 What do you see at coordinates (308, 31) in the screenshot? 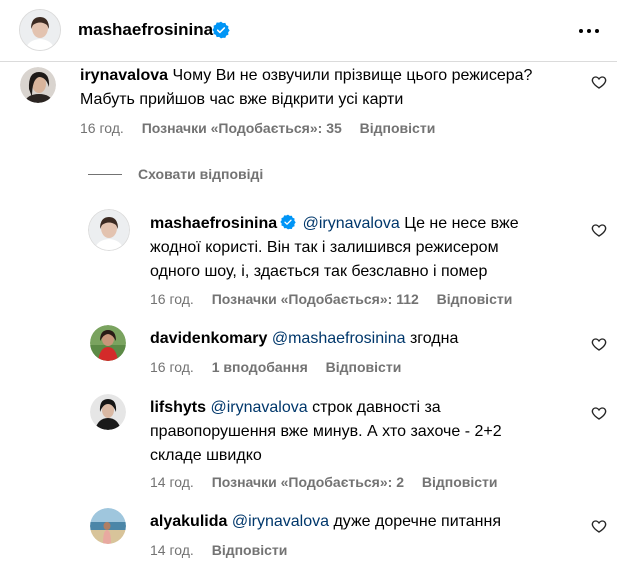
I see `post-header: mashaefrosinina` at bounding box center [308, 31].